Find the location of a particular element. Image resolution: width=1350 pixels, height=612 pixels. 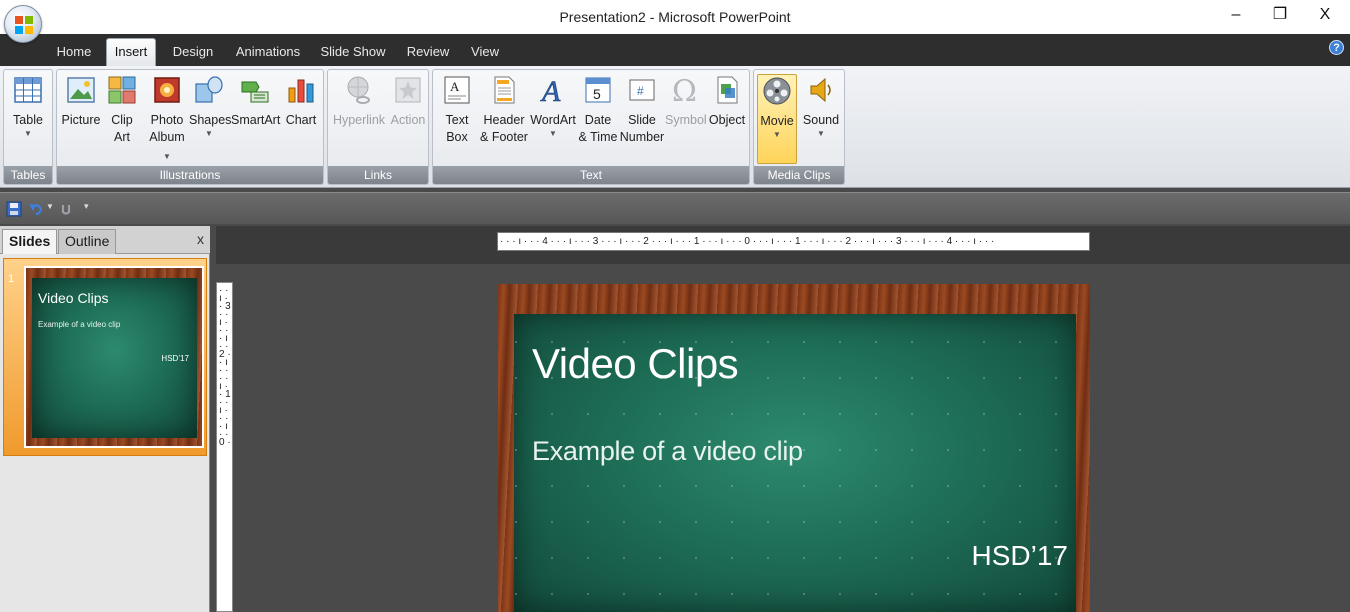

table-button: Table ▼ is located at coordinates (28, 119).